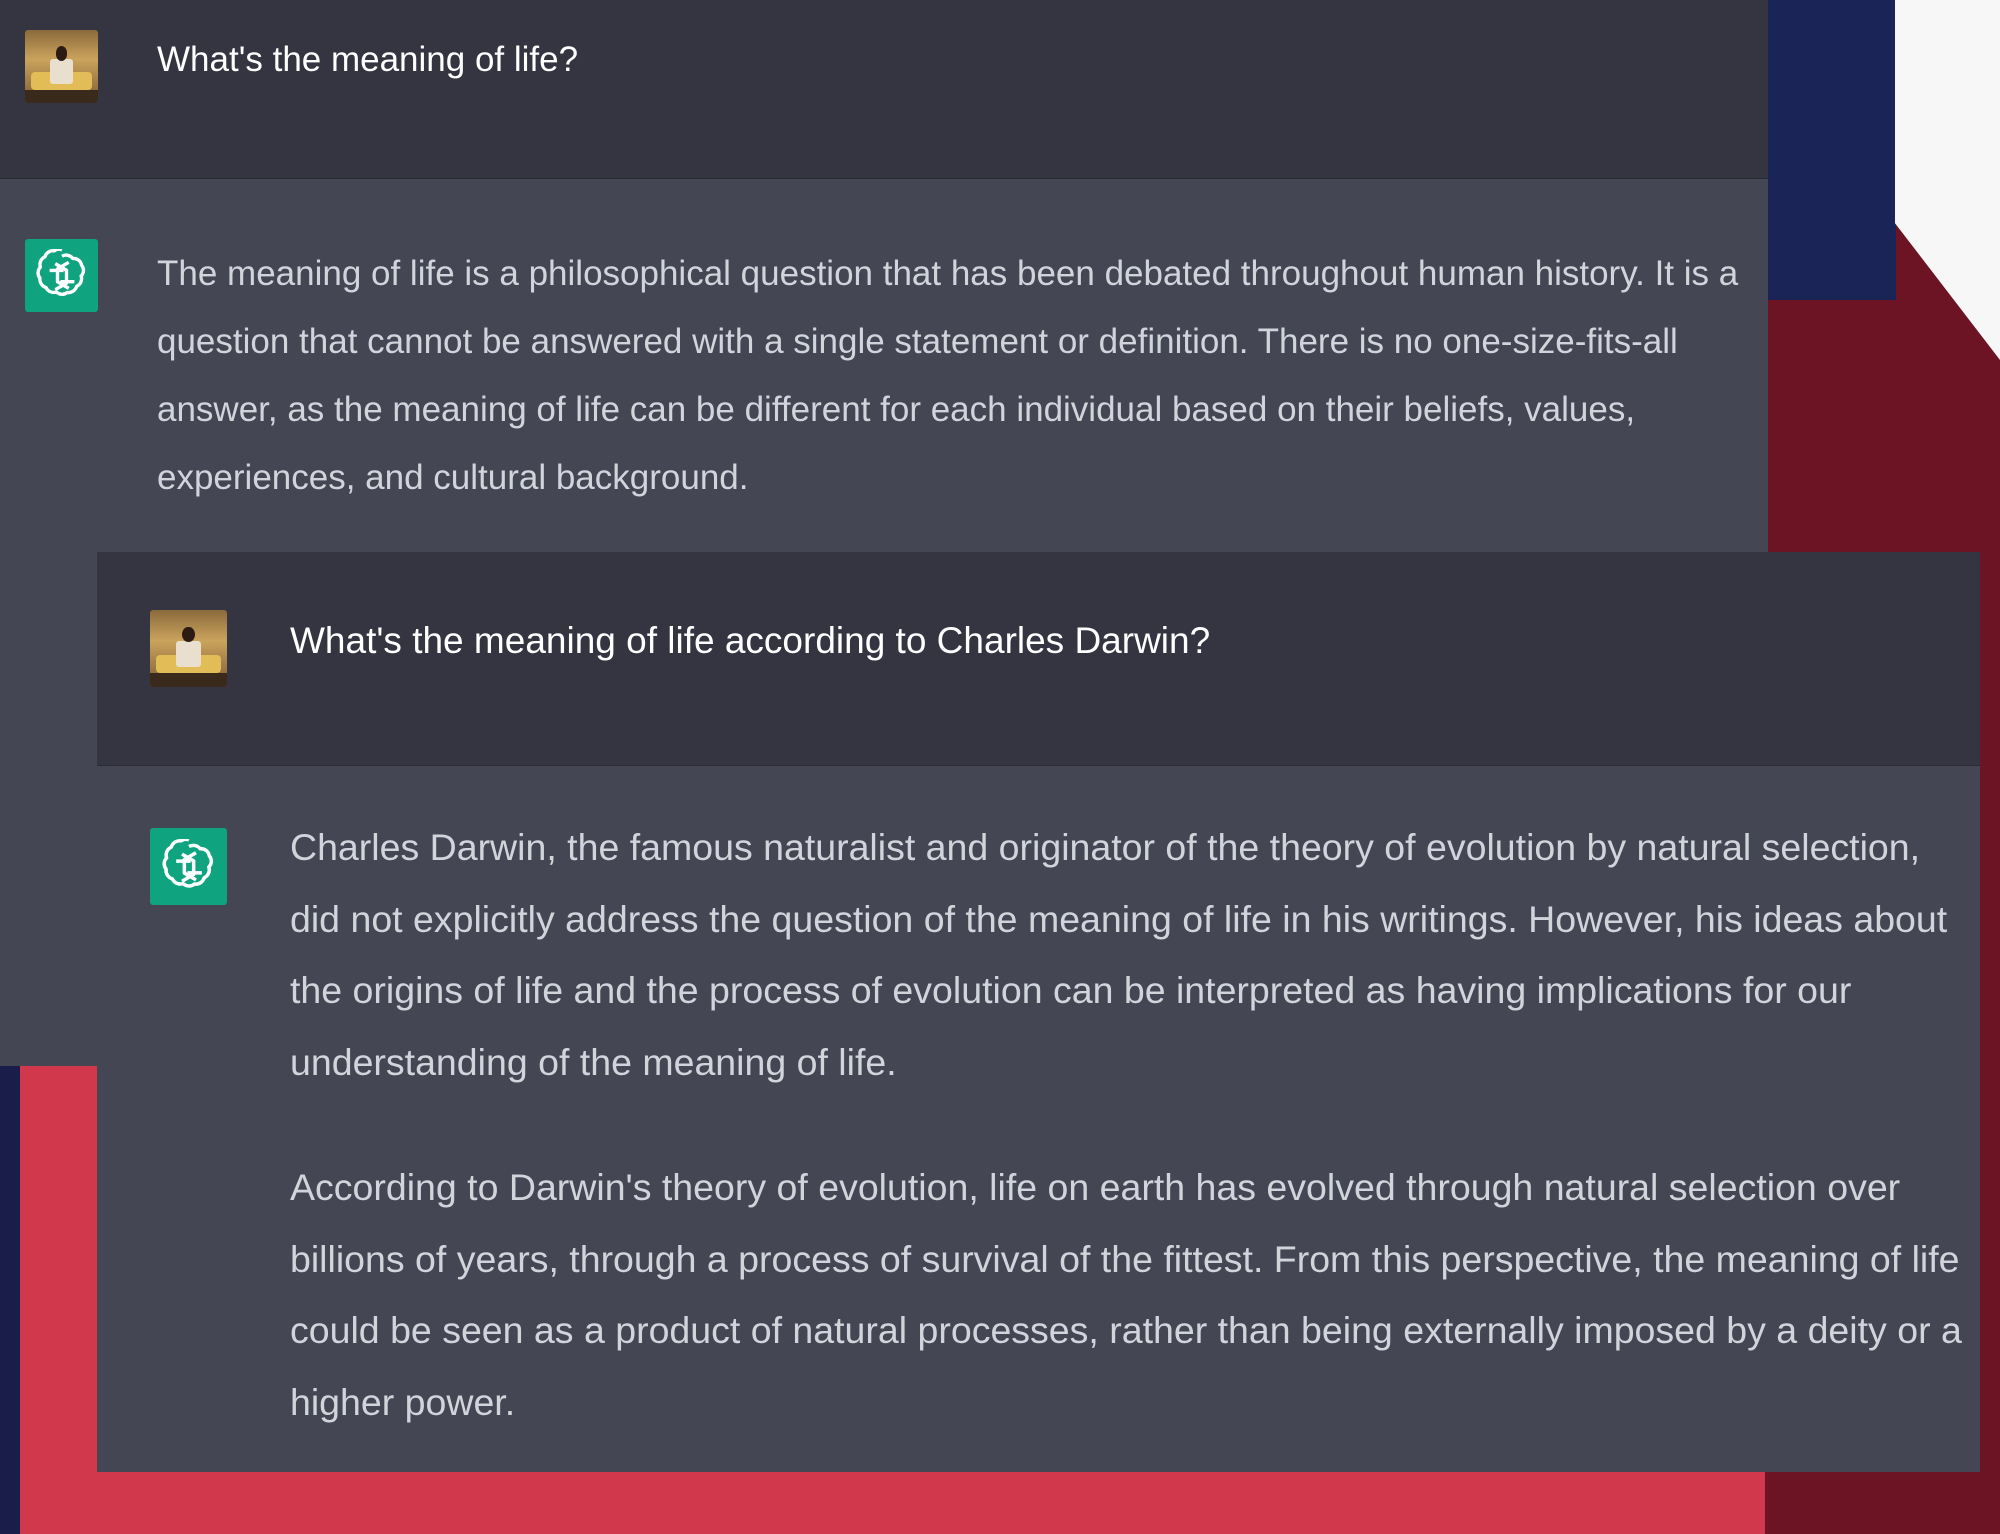  I want to click on background-crimson-bottom, so click(1882, 1502).